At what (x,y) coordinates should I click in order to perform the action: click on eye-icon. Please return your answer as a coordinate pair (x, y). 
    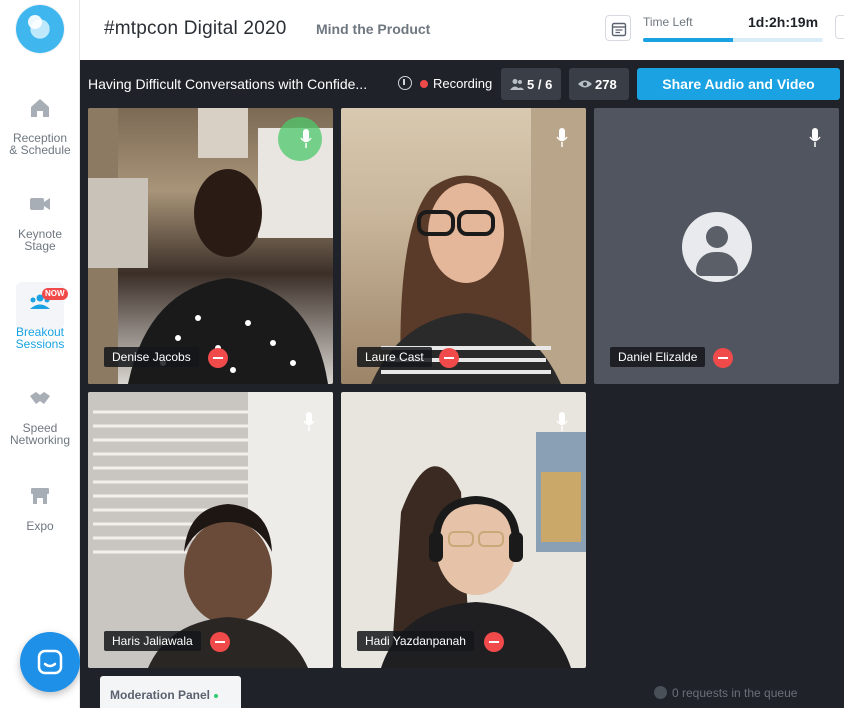
    Looking at the image, I should click on (585, 84).